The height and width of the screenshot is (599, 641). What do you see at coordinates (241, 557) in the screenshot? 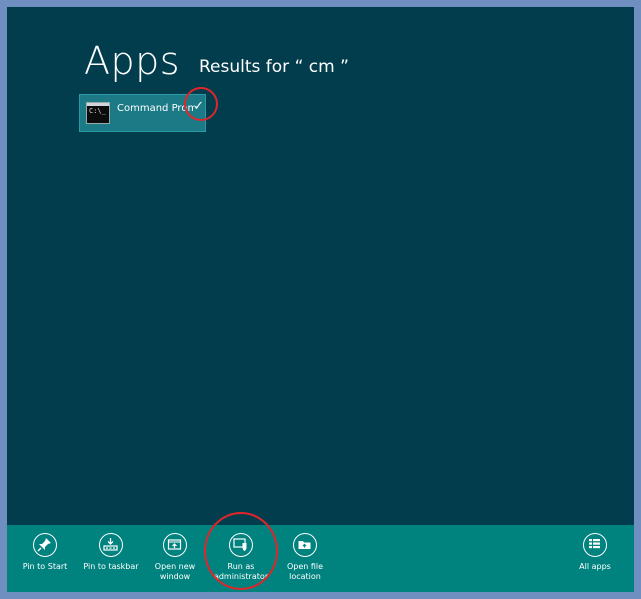
I see `run-as-administrator-button: Run as administrator` at bounding box center [241, 557].